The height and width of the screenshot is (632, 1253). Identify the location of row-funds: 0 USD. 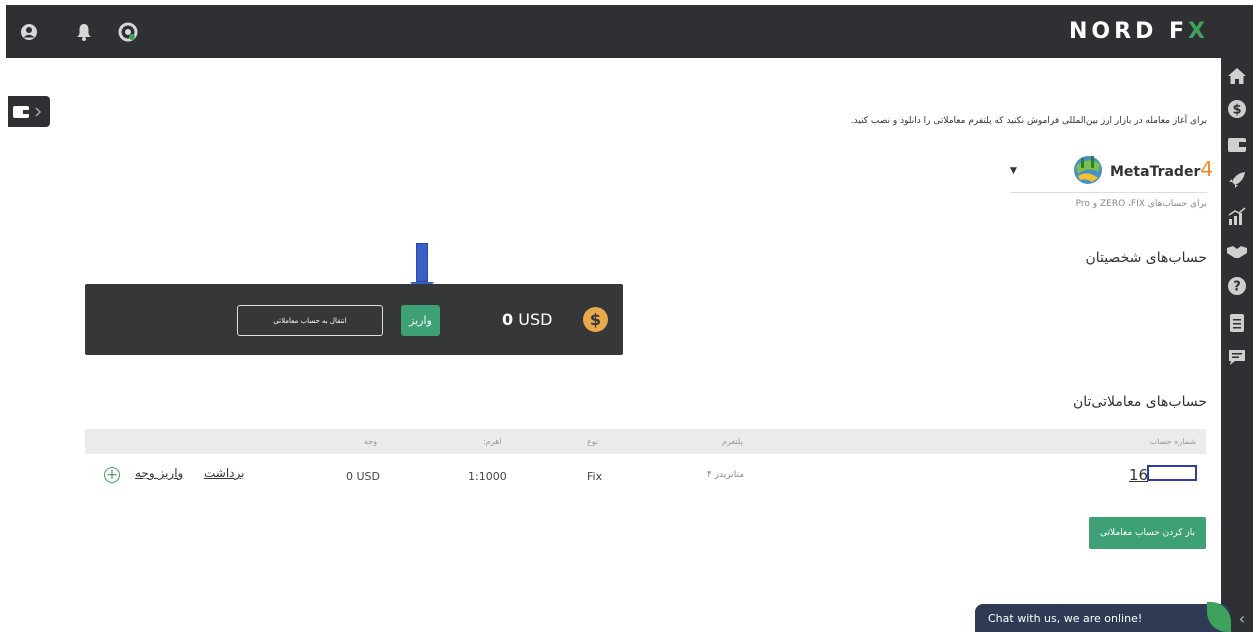
(363, 476).